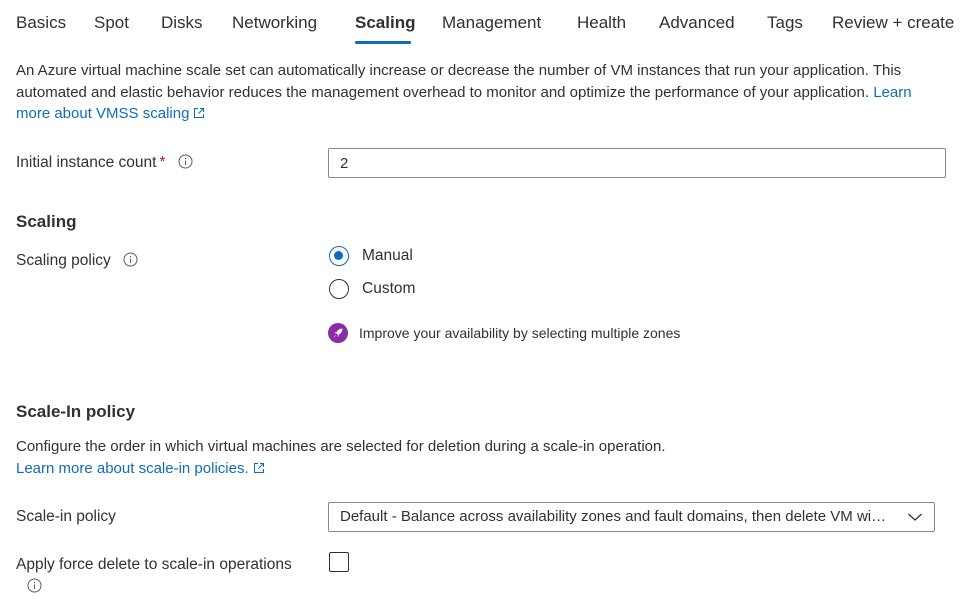 The image size is (964, 599). What do you see at coordinates (339, 256) in the screenshot?
I see `manual-radio` at bounding box center [339, 256].